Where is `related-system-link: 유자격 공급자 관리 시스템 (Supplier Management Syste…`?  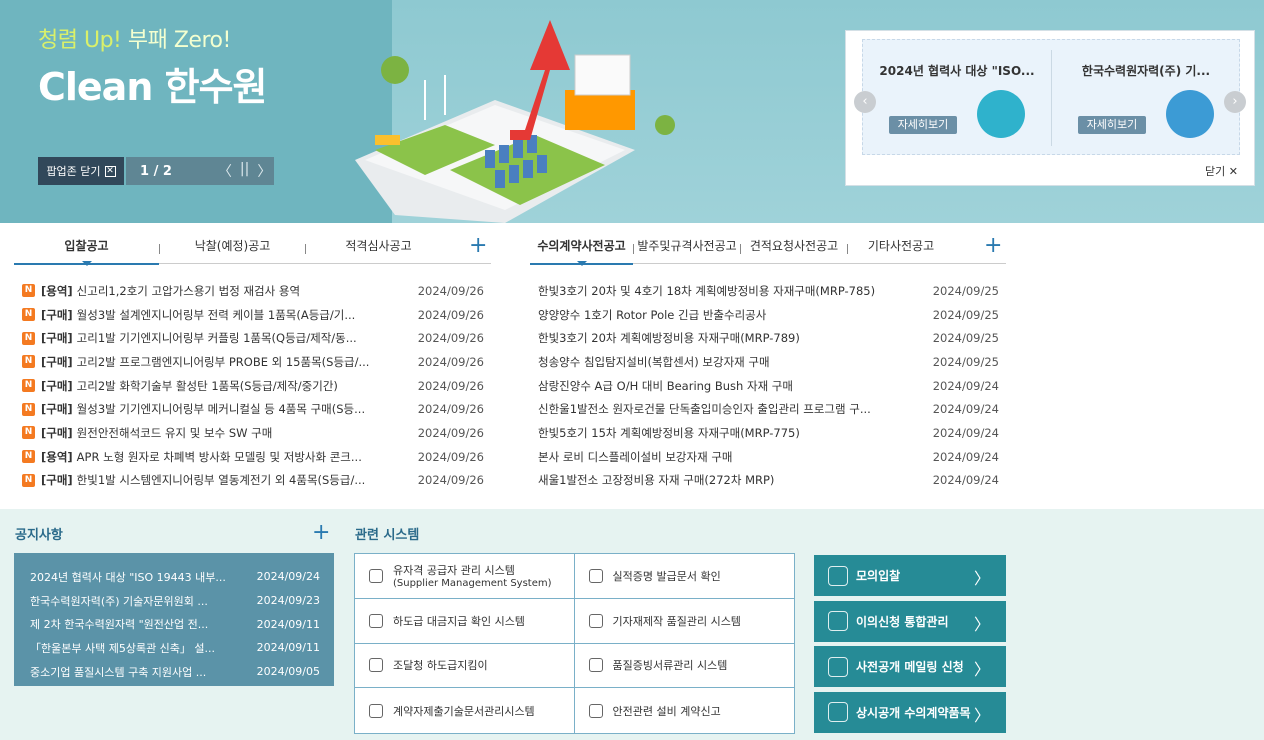 related-system-link: 유자격 공급자 관리 시스템 (Supplier Management Syste… is located at coordinates (465, 576).